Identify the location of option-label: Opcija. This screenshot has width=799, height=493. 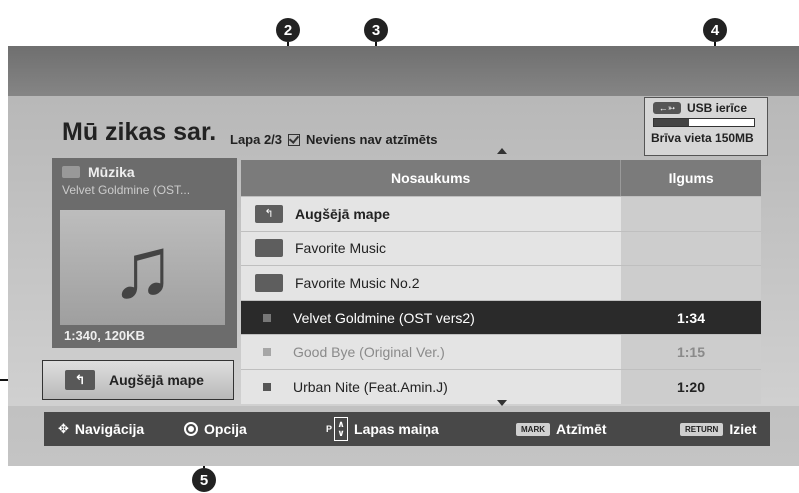
(225, 429).